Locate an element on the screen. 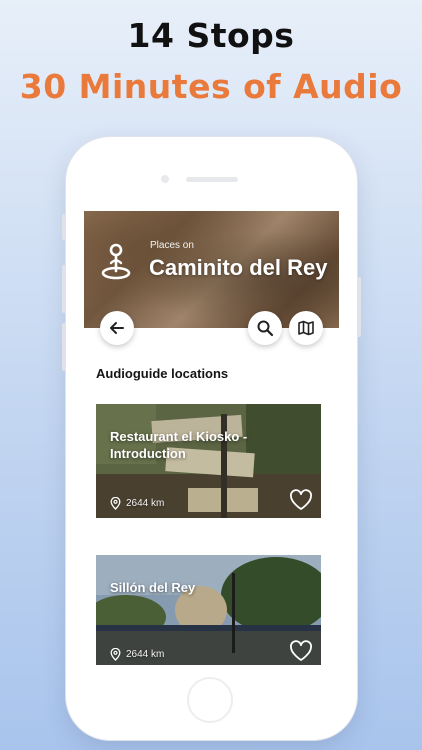 The height and width of the screenshot is (750, 422). power-button is located at coordinates (359, 307).